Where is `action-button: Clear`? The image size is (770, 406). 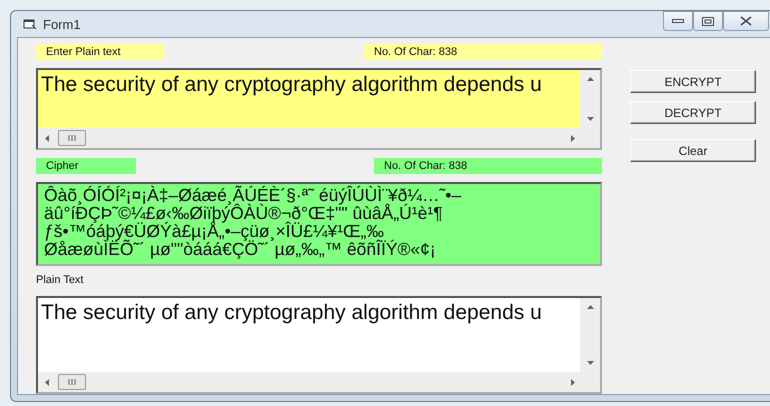 action-button: Clear is located at coordinates (693, 150).